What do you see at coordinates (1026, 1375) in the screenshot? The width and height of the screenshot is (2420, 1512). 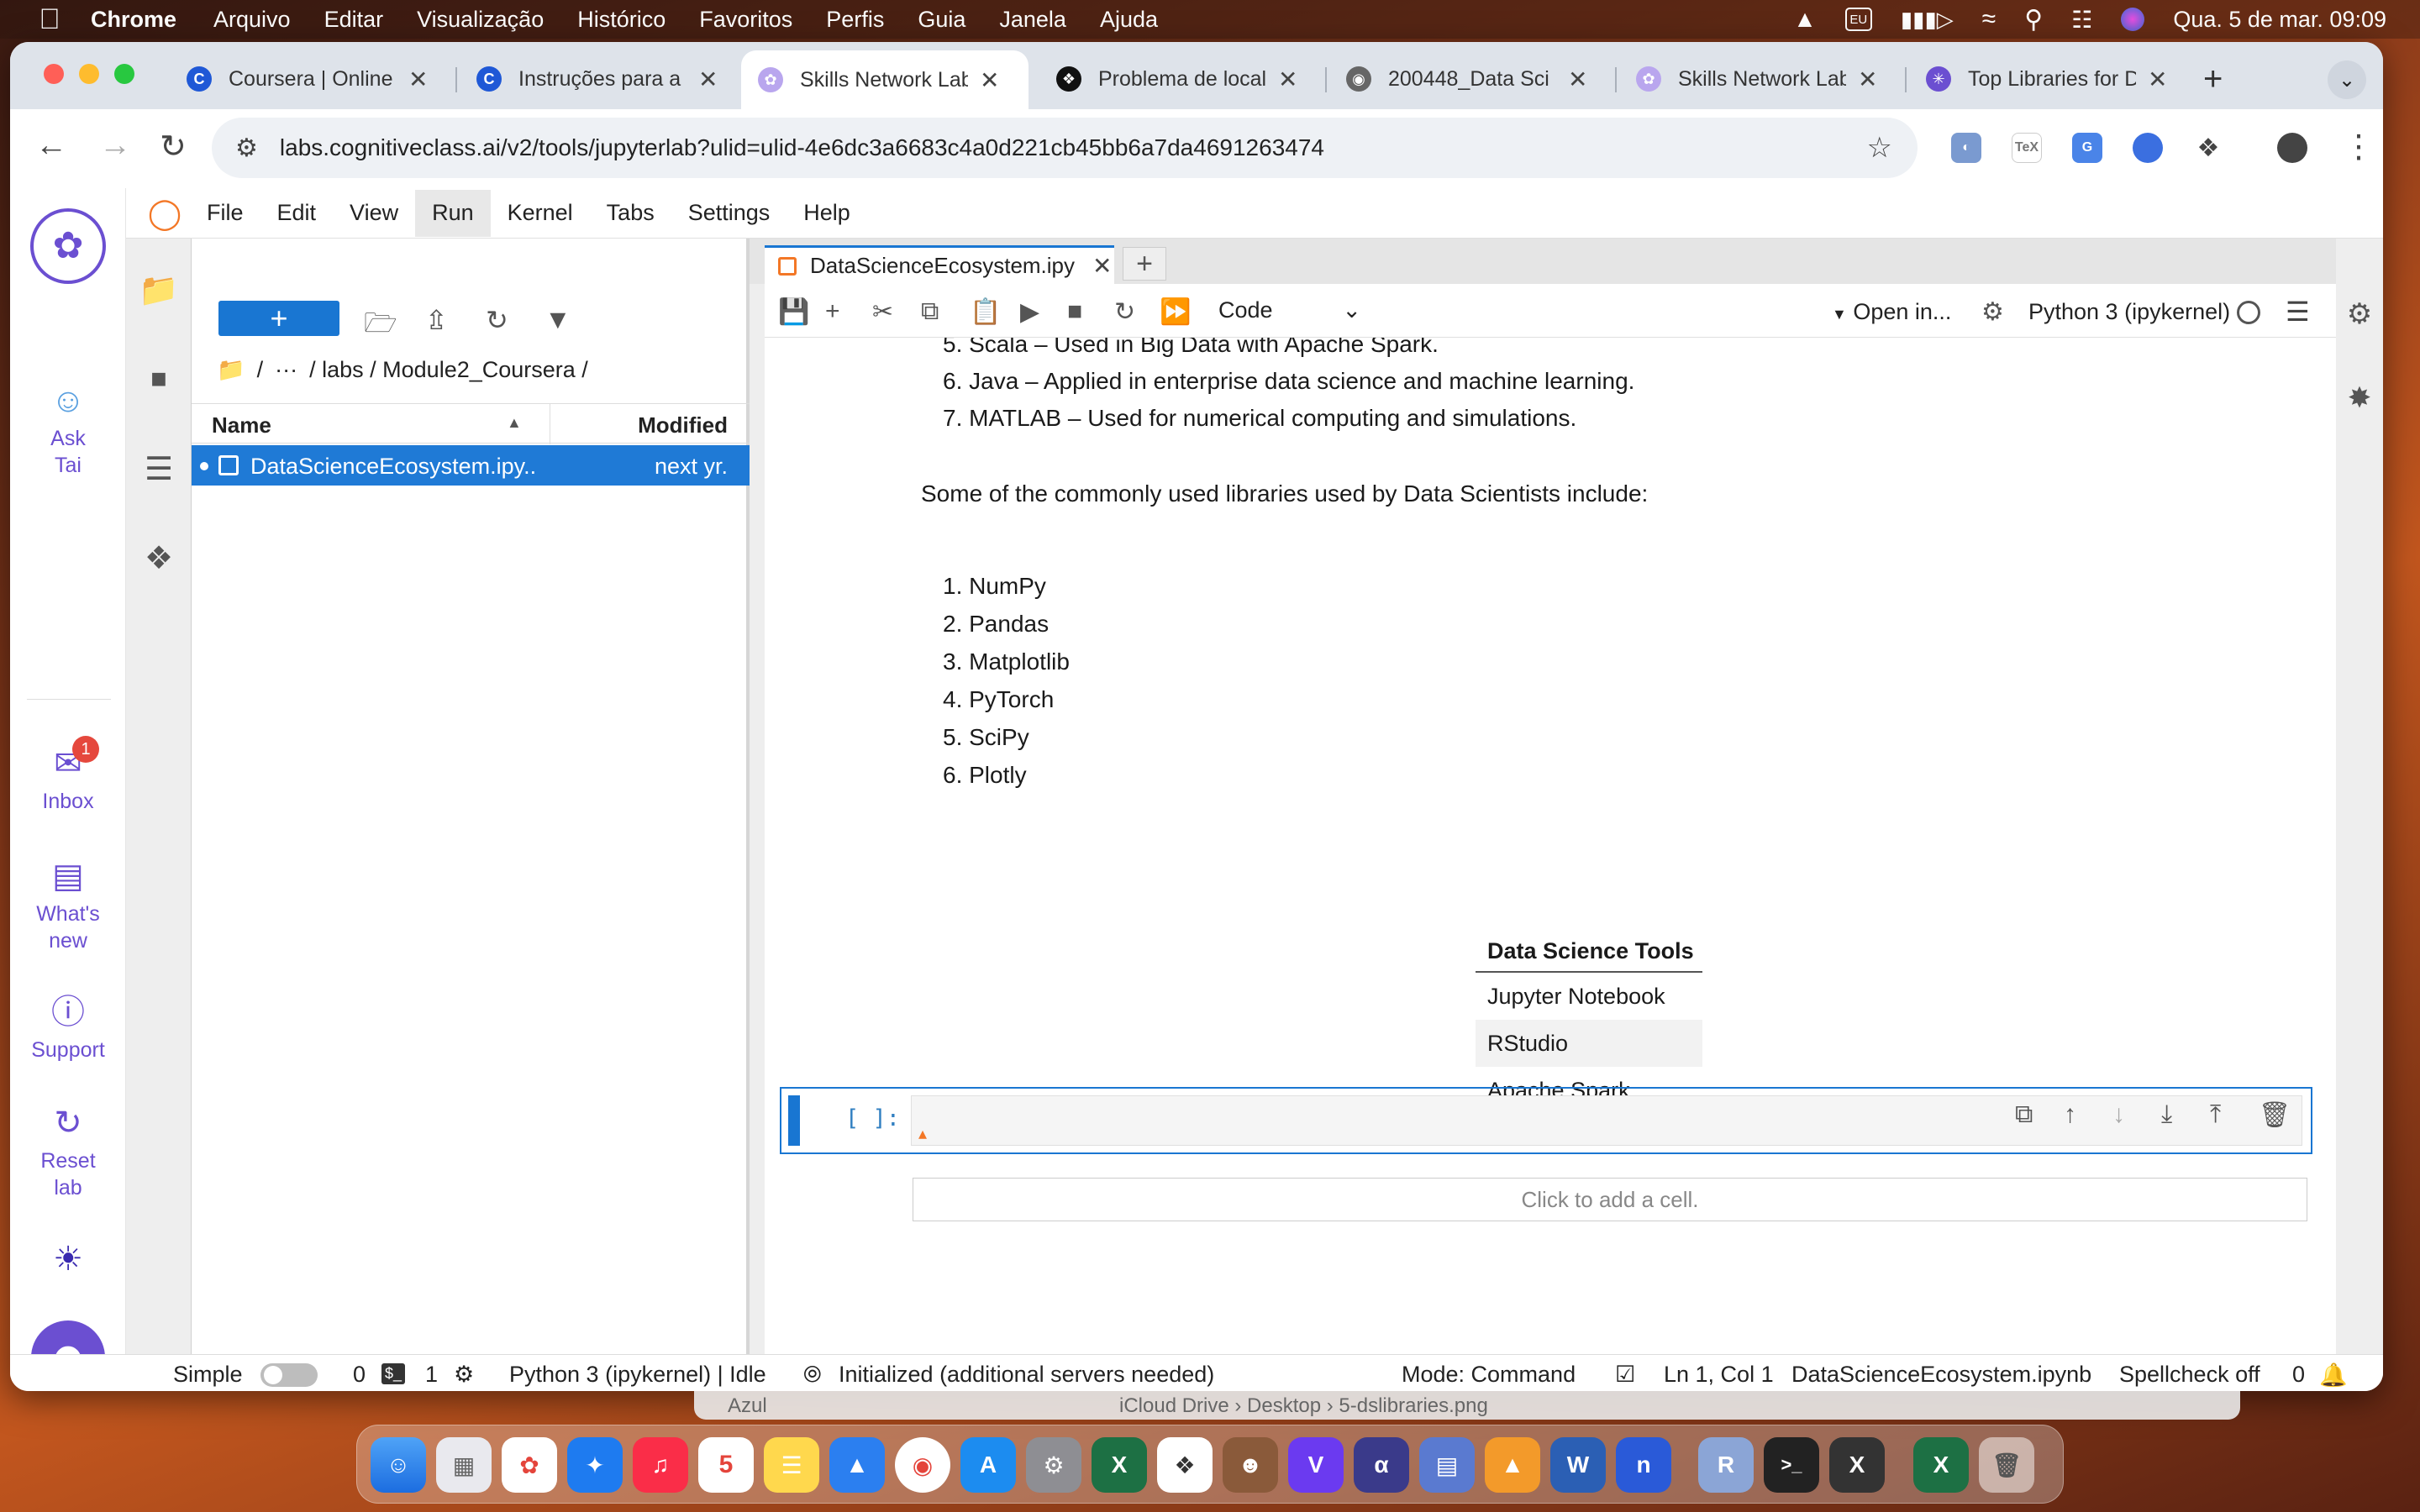 I see `lsp-status-text: Initialized (additional servers needed)` at bounding box center [1026, 1375].